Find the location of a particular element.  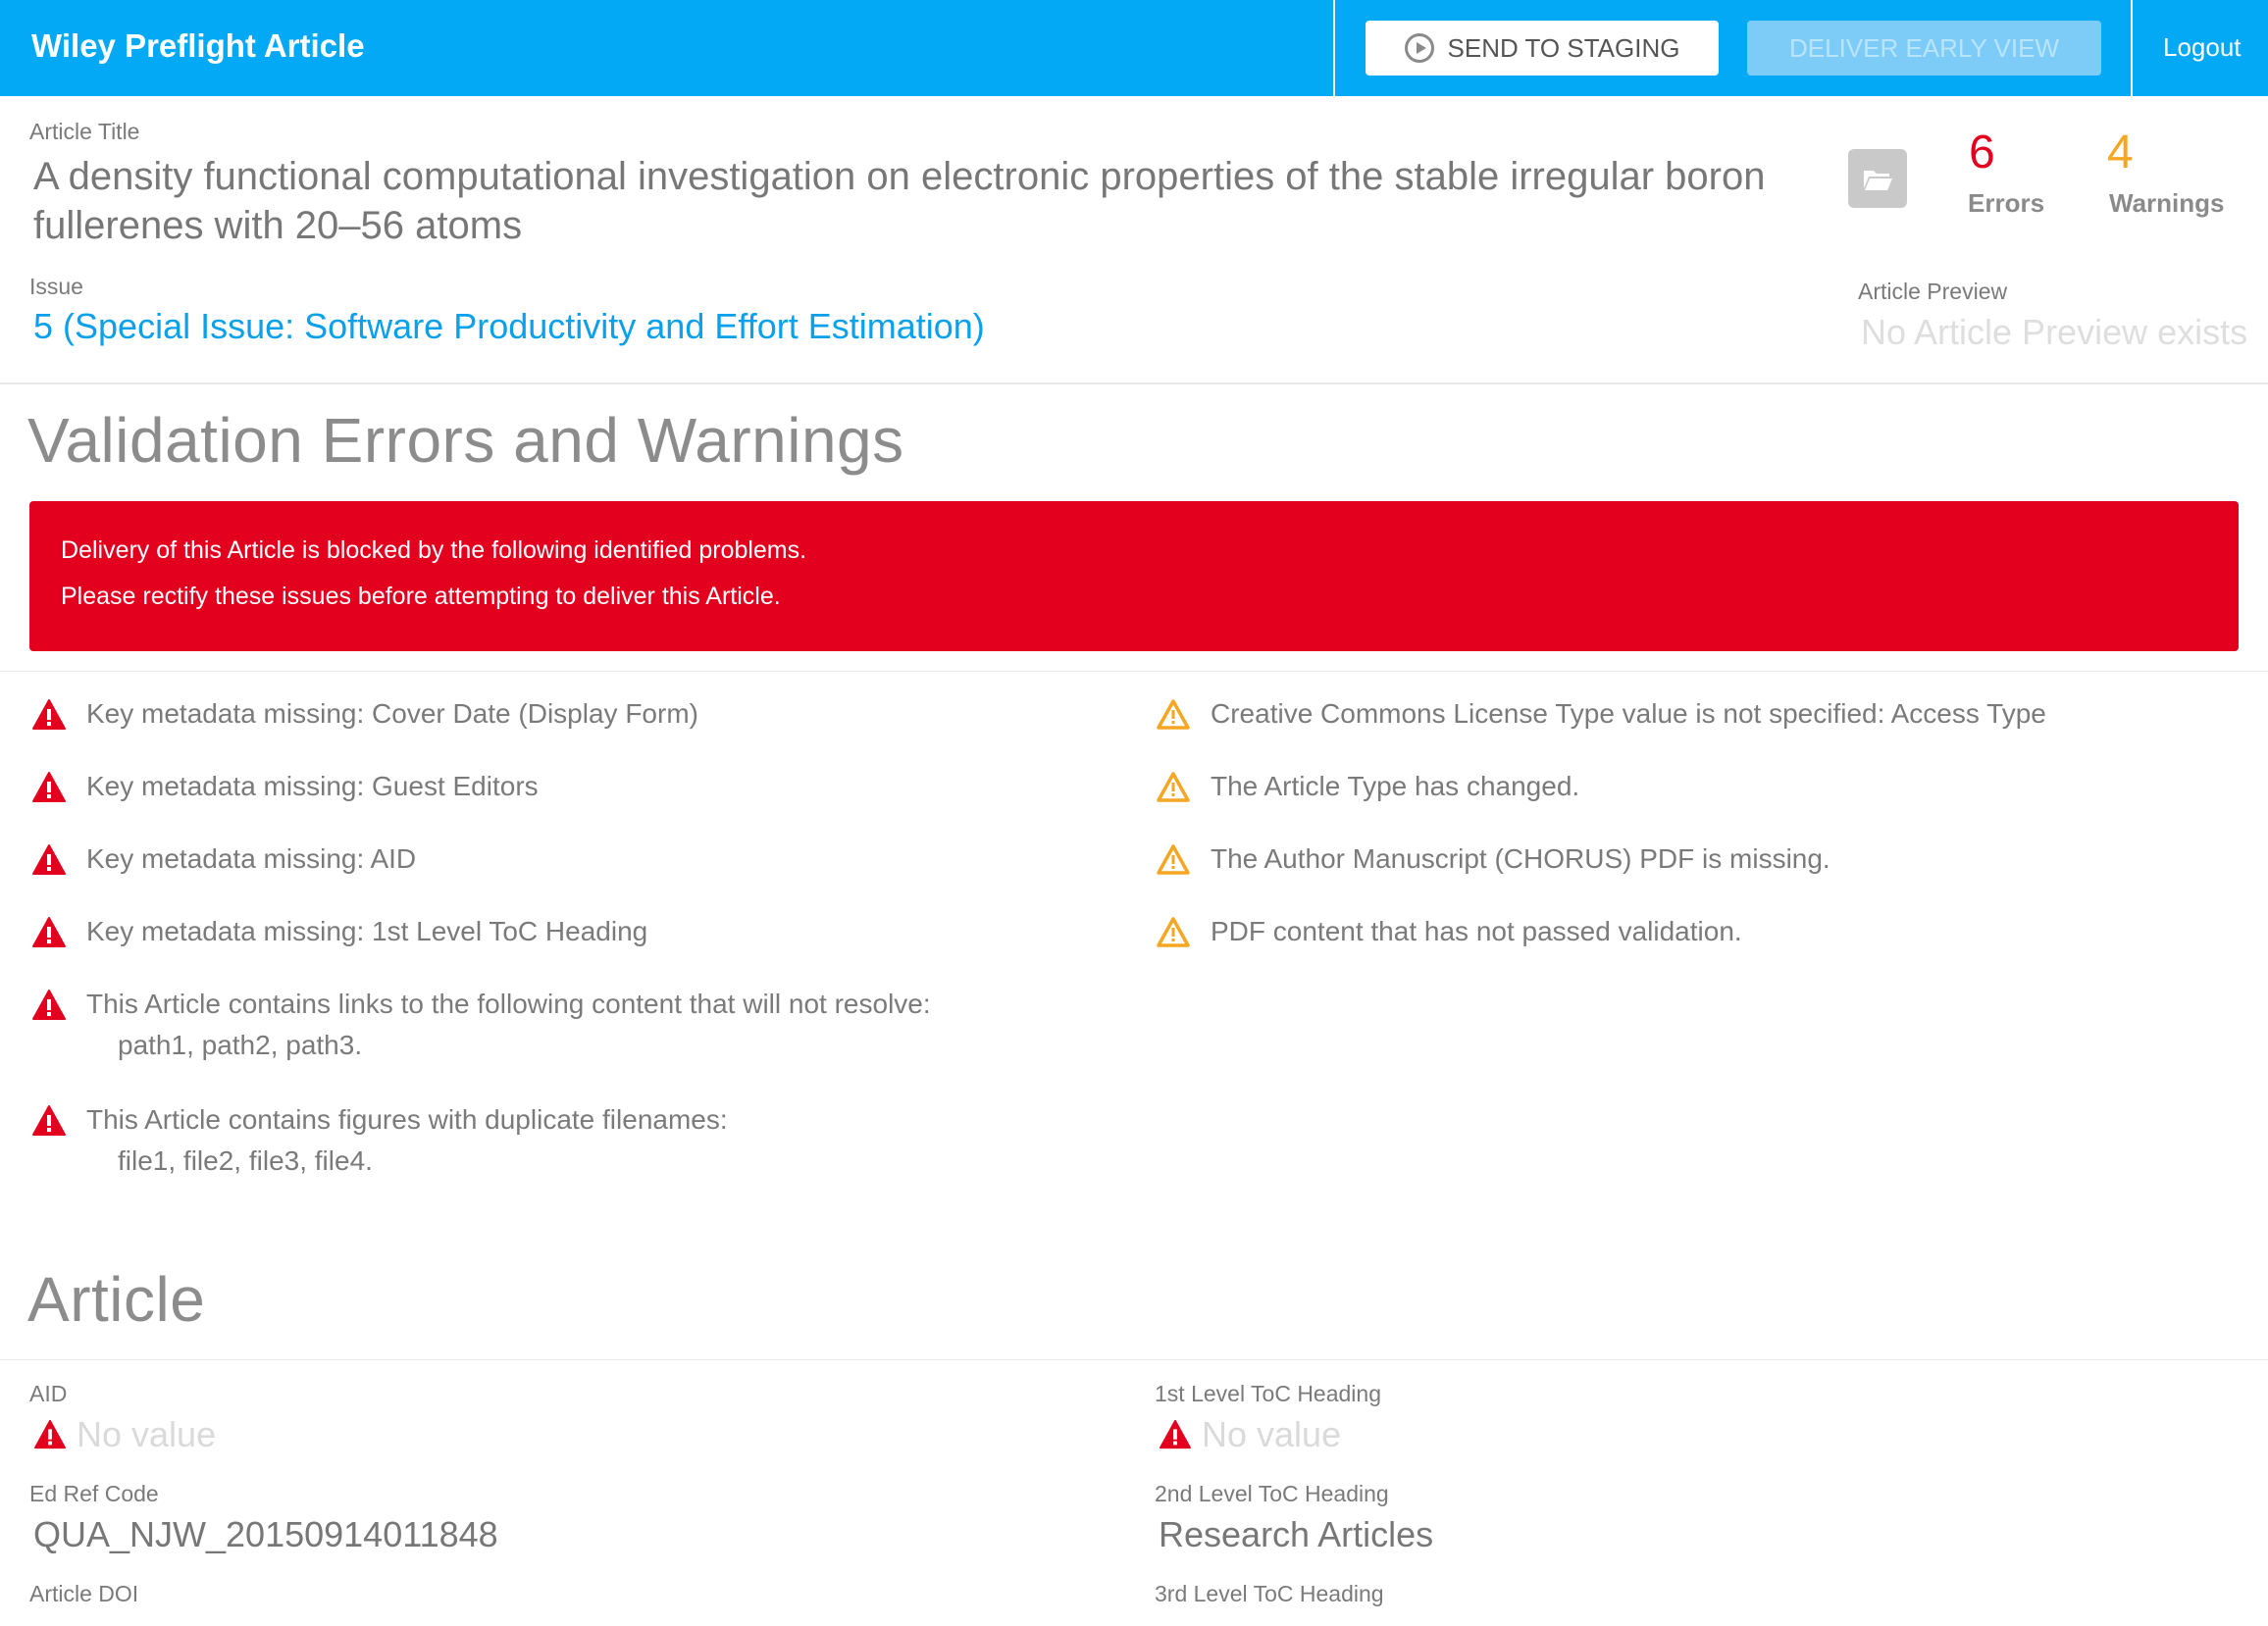

app-title: Wiley Preflight Article is located at coordinates (198, 45).